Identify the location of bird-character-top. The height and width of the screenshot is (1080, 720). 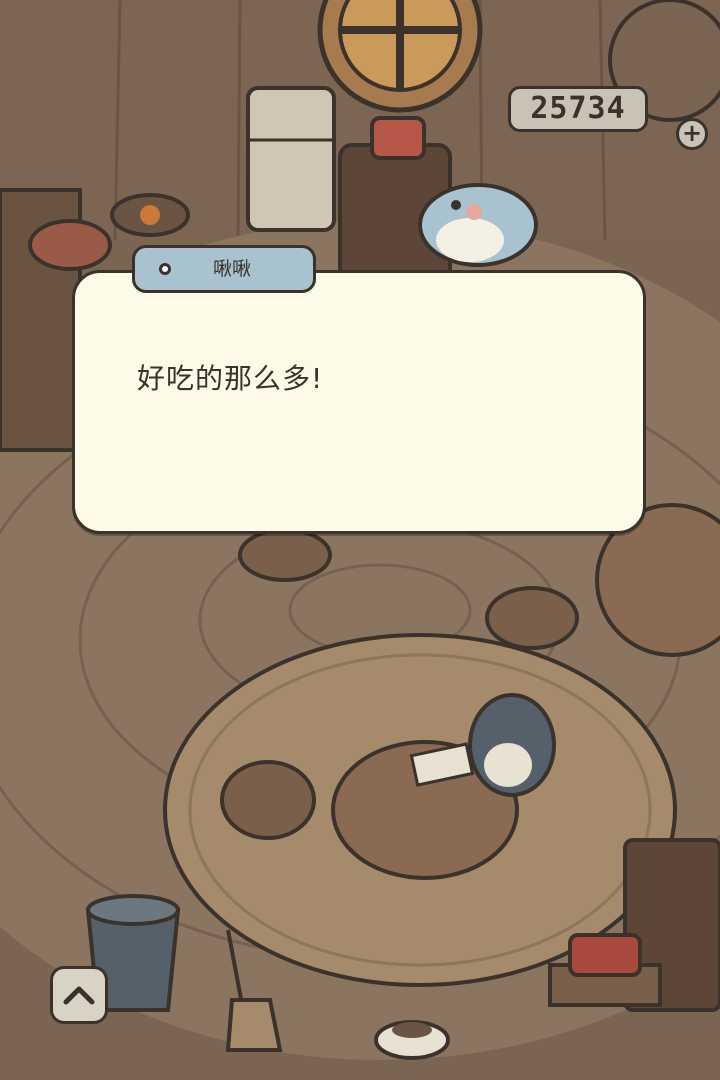
(478, 225).